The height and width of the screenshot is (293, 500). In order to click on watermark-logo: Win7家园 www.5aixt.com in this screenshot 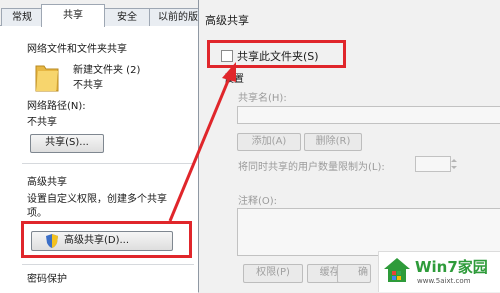, I will do `click(439, 271)`.